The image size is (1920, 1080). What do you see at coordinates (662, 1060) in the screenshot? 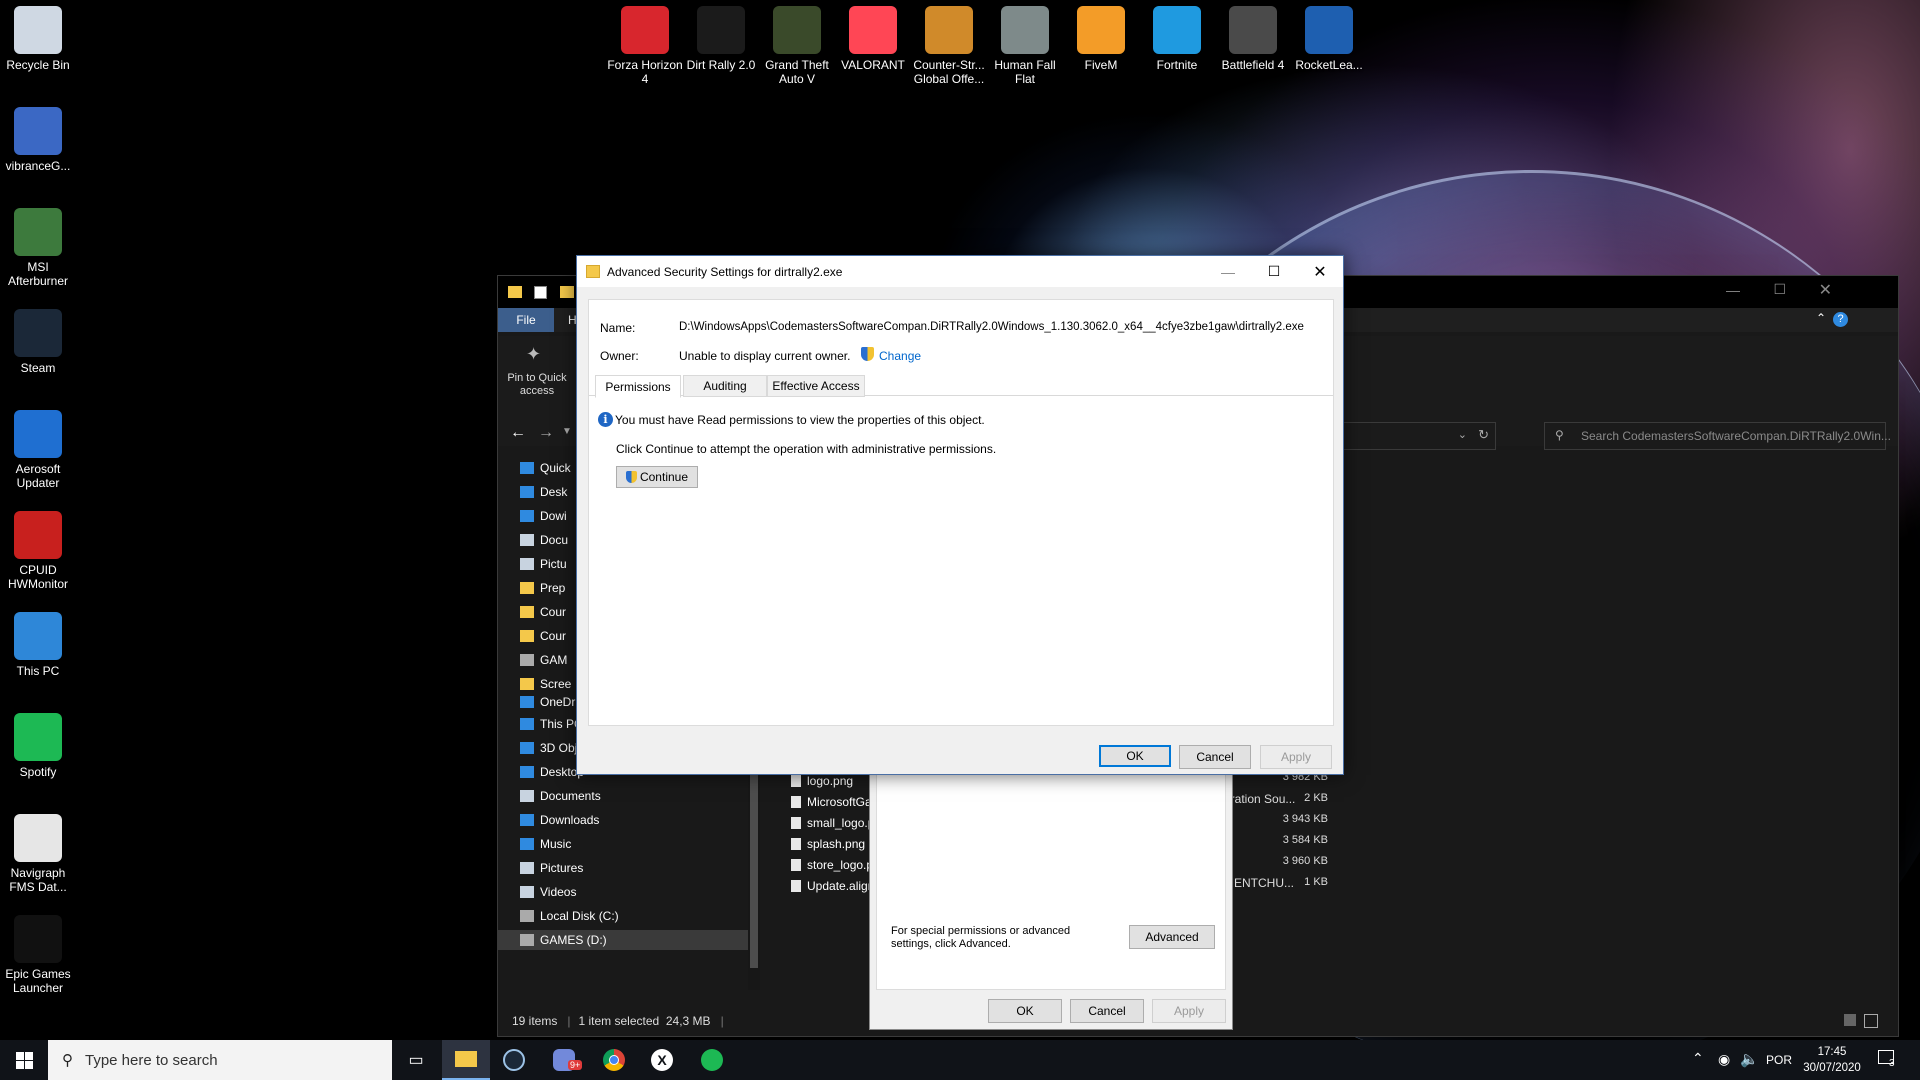
I see `xbox-taskbar-button: X` at bounding box center [662, 1060].